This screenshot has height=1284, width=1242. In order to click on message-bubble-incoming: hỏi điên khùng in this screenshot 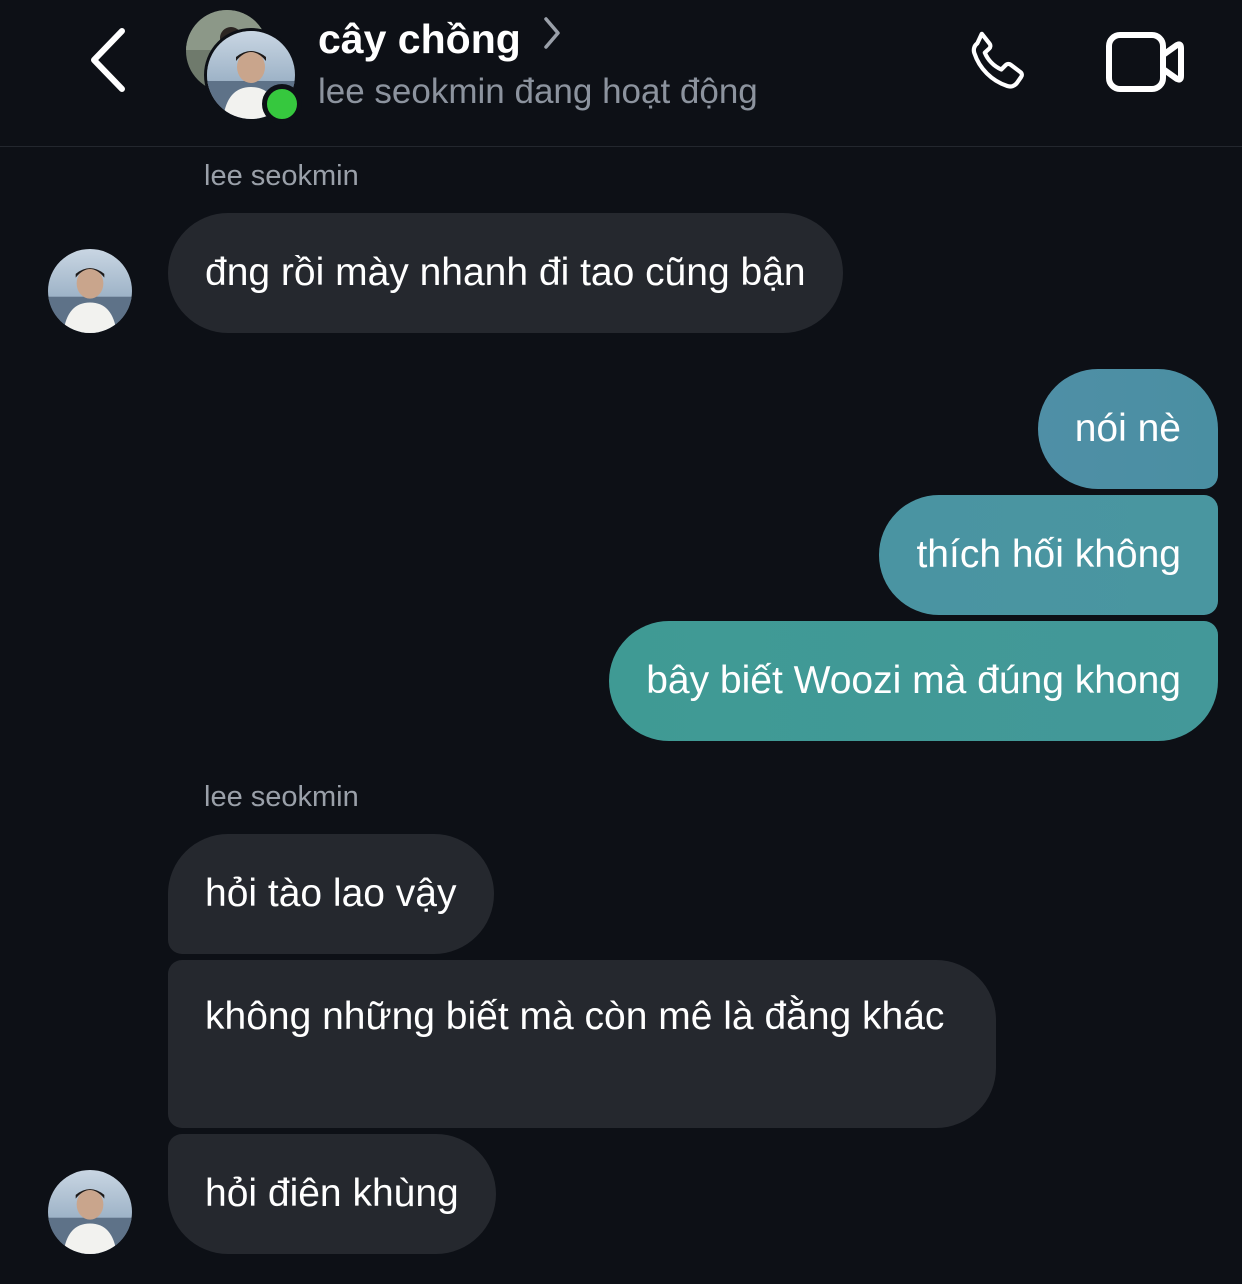, I will do `click(332, 1194)`.